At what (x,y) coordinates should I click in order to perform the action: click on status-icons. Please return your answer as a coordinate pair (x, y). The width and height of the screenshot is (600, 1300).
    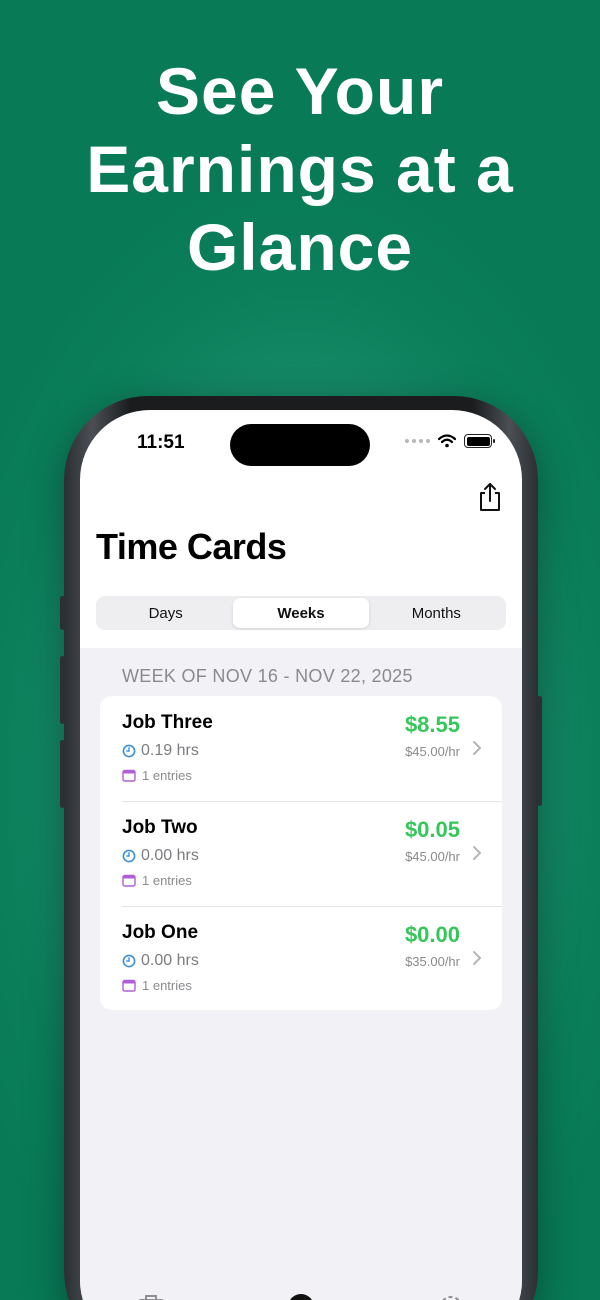
    Looking at the image, I should click on (450, 441).